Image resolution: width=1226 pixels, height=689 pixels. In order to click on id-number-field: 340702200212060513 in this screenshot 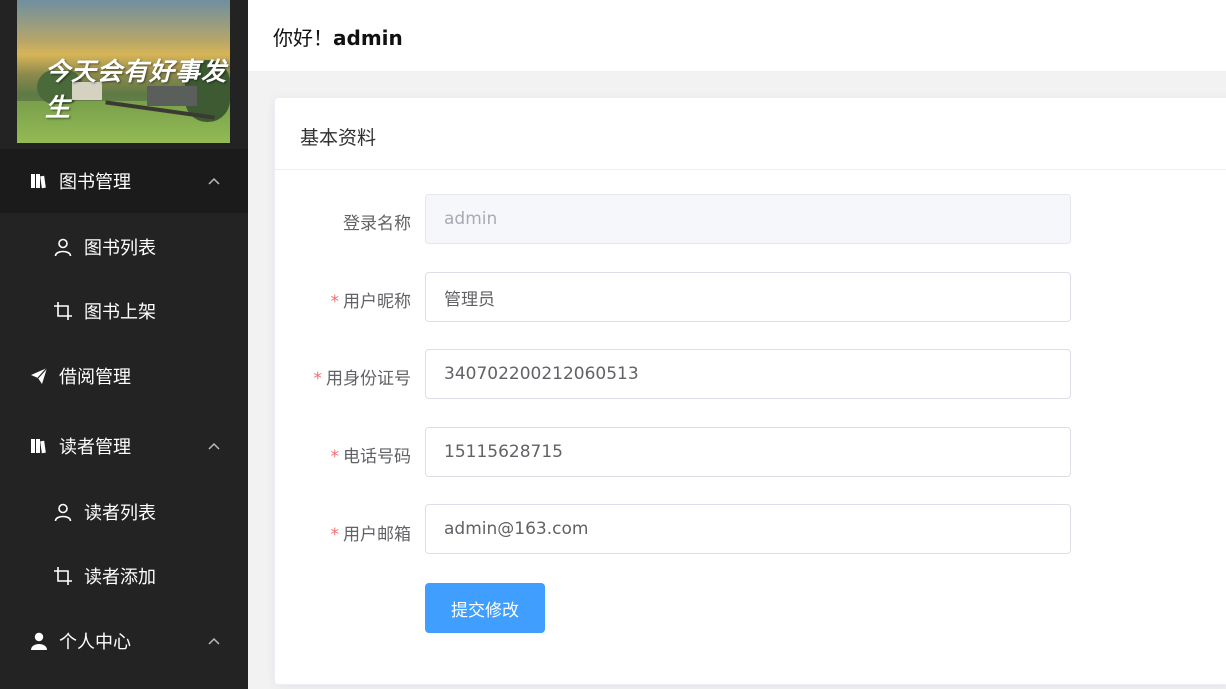, I will do `click(748, 374)`.